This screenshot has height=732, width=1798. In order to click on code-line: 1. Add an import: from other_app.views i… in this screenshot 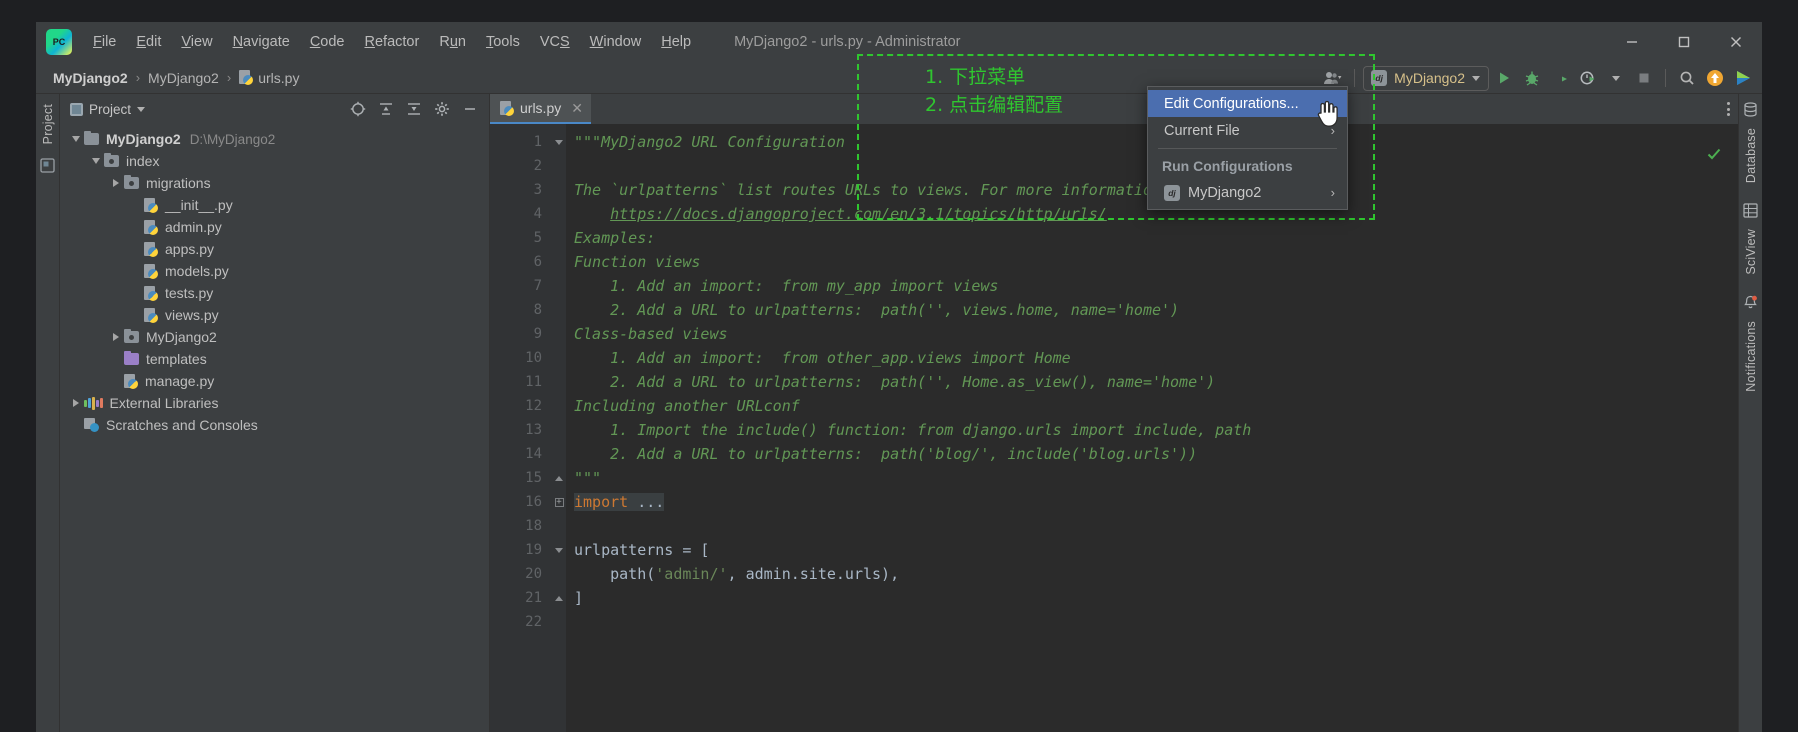, I will do `click(1152, 358)`.